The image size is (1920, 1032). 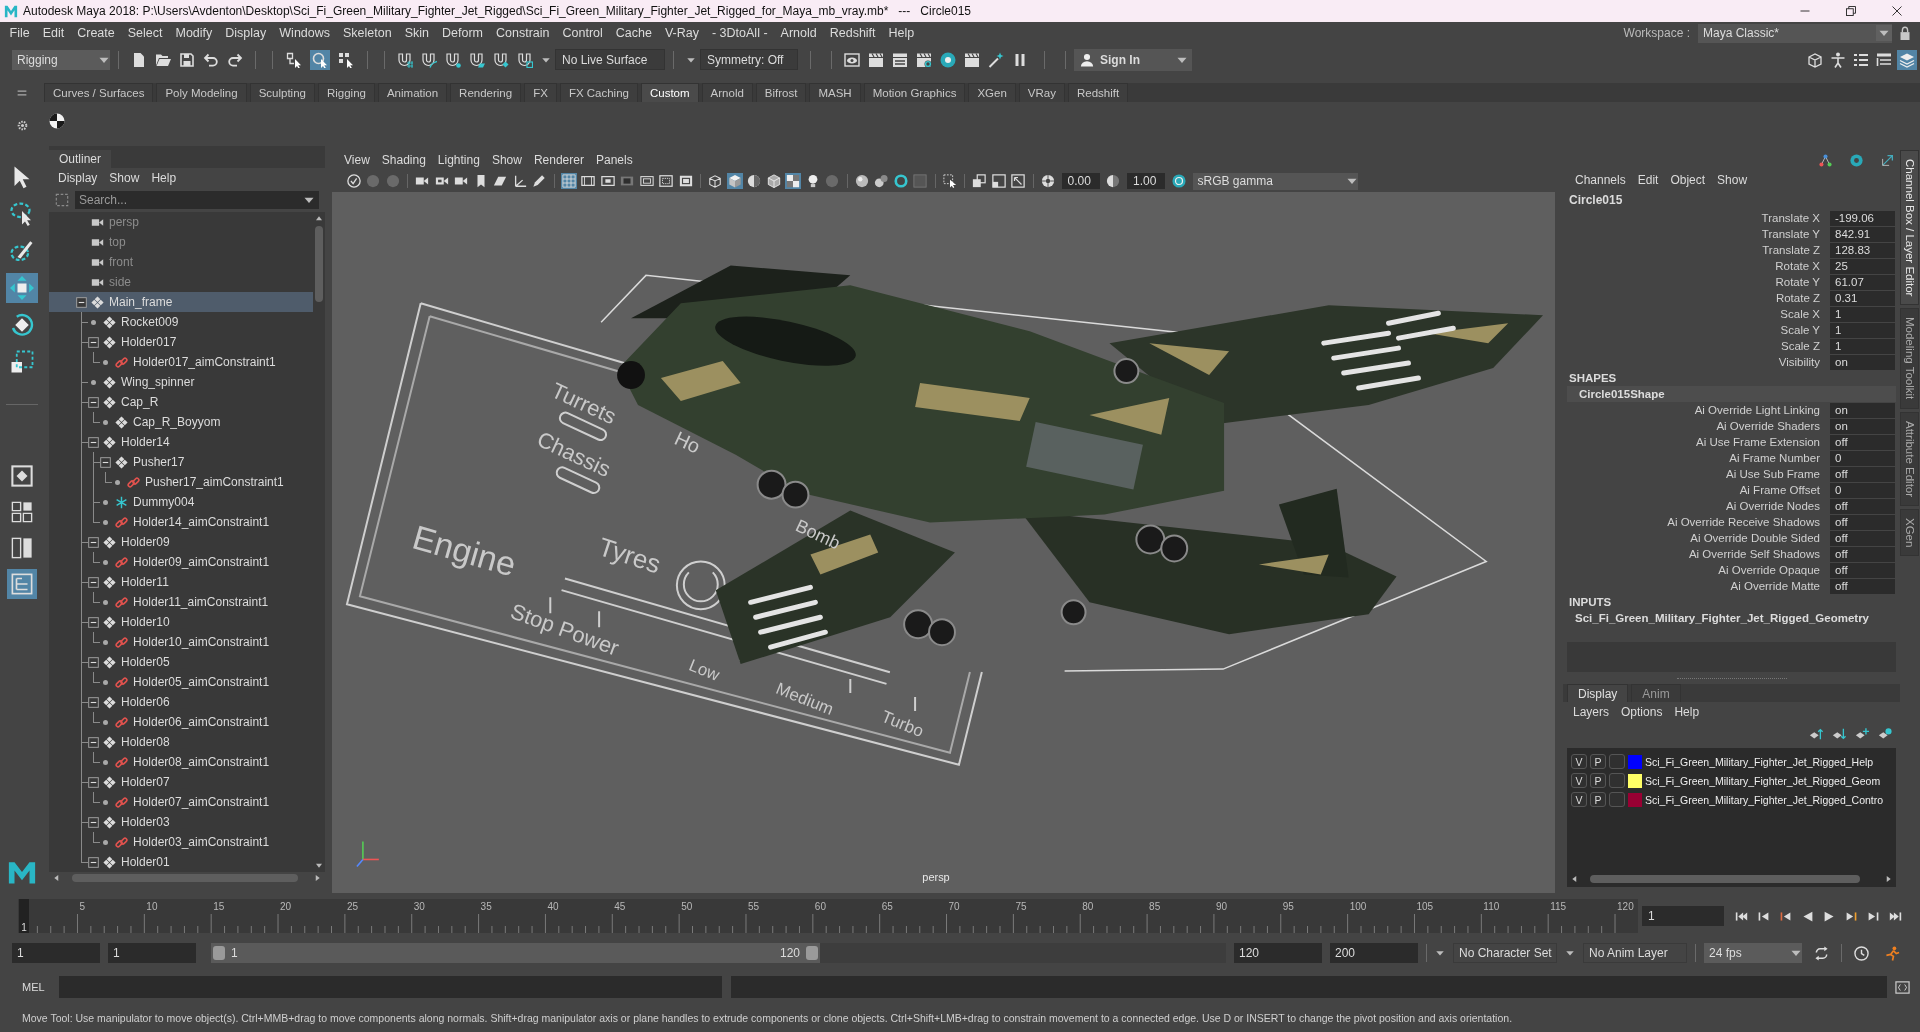 What do you see at coordinates (799, 33) in the screenshot?
I see `menu-item: Arnold` at bounding box center [799, 33].